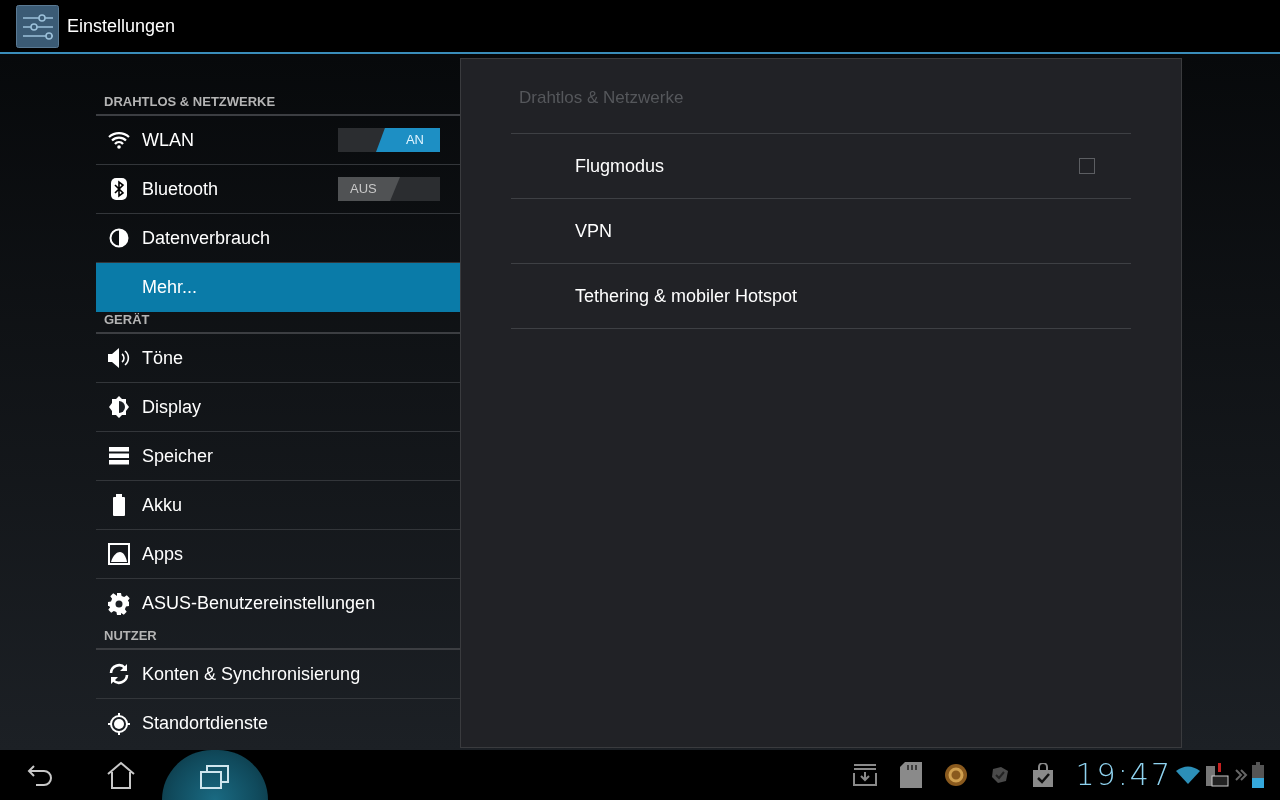 This screenshot has width=1280, height=800. I want to click on toggle-switch: AUS, so click(389, 189).